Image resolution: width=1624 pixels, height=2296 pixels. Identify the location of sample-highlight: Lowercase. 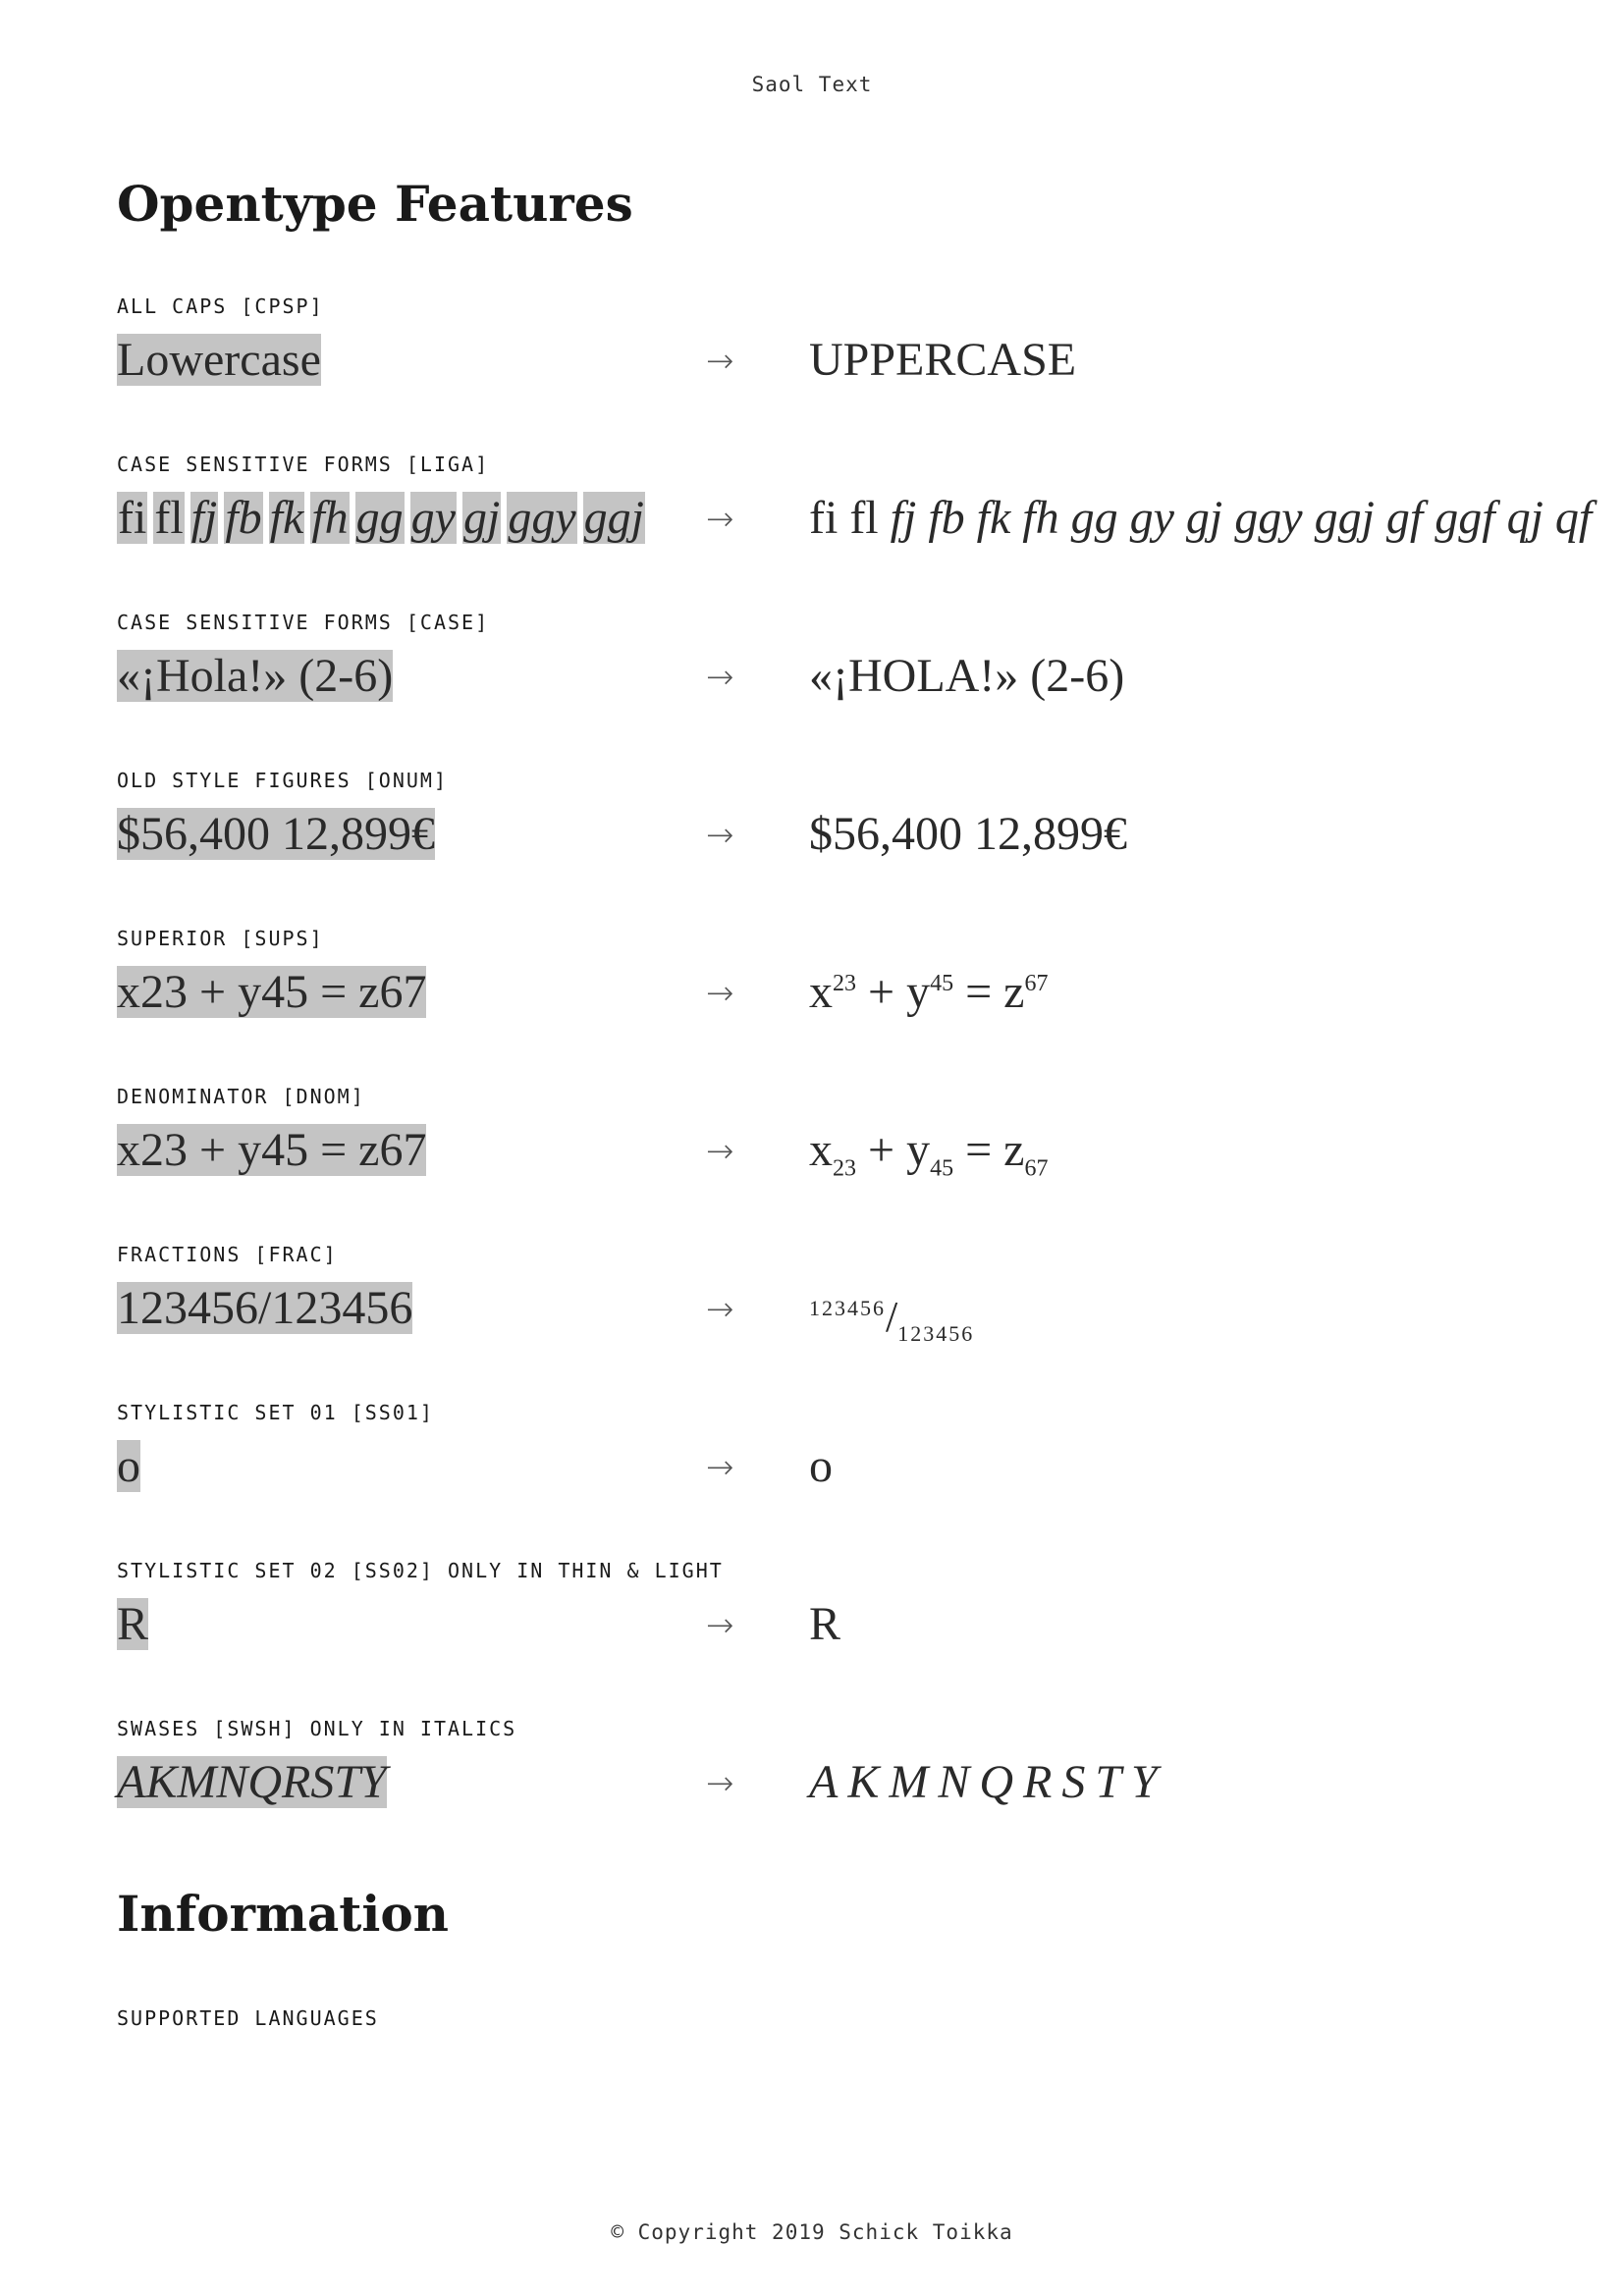
(219, 360).